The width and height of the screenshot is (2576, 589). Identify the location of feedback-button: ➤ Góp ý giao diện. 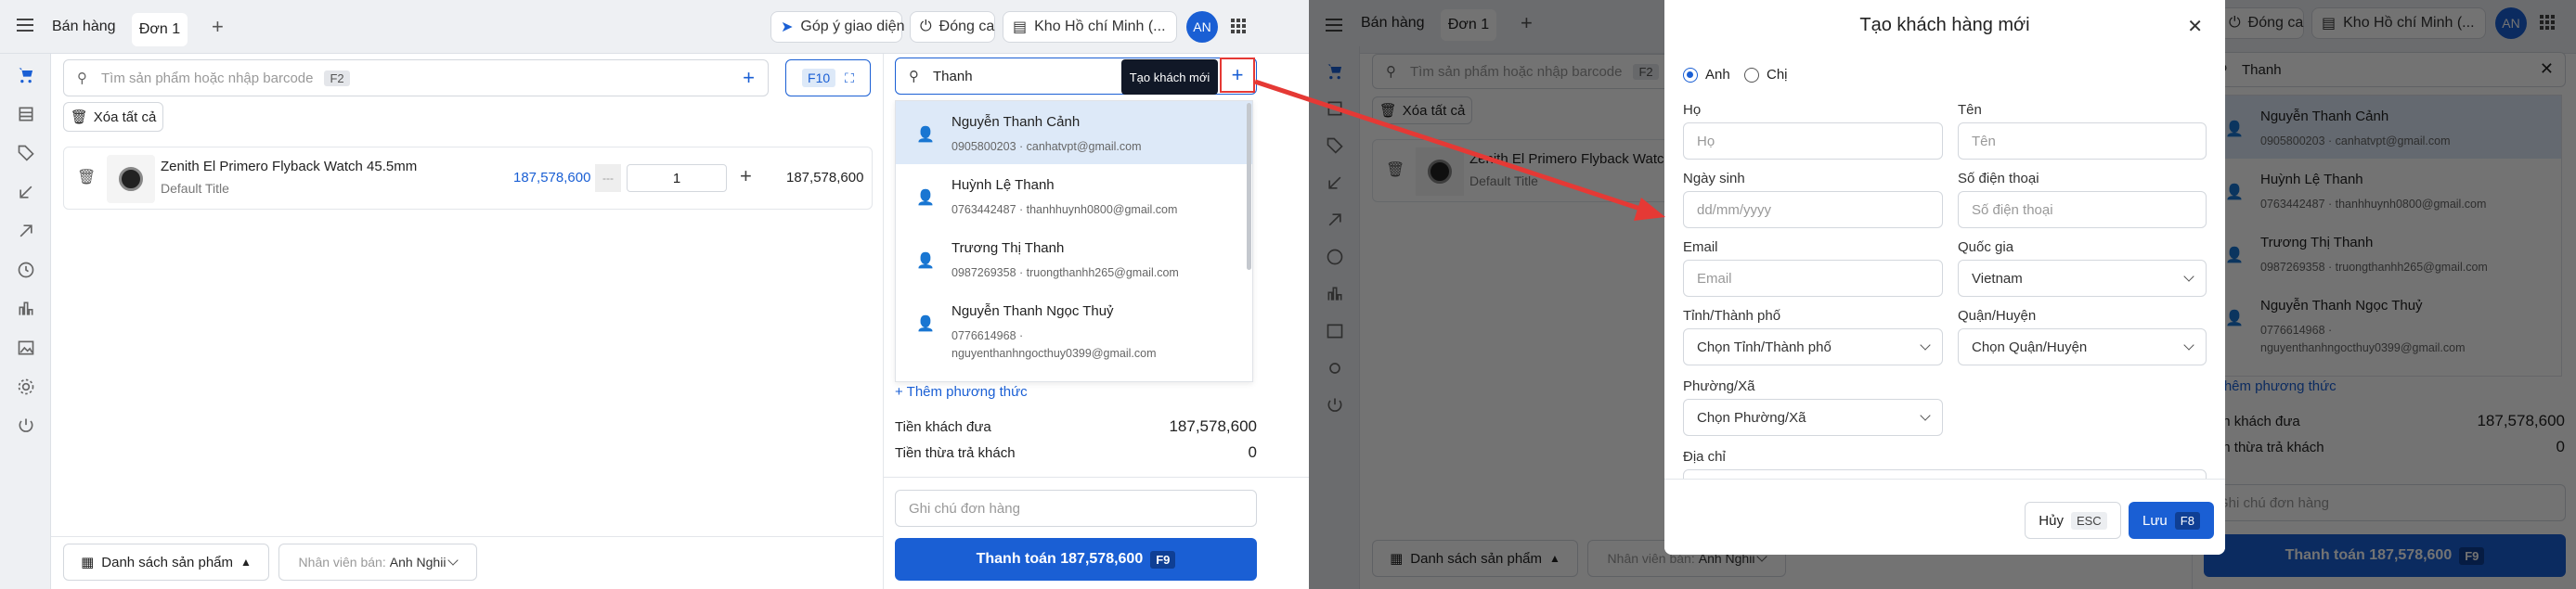
(837, 27).